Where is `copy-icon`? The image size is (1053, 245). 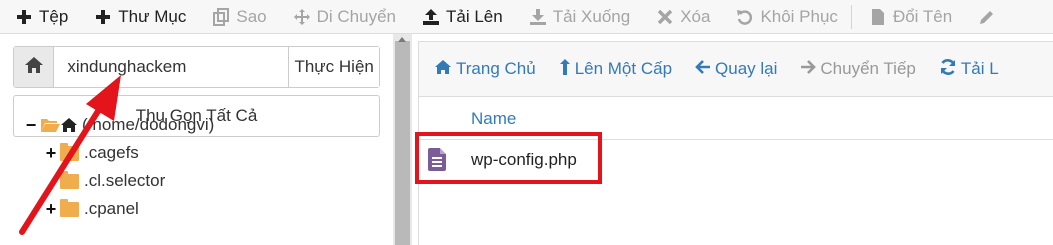 copy-icon is located at coordinates (221, 16).